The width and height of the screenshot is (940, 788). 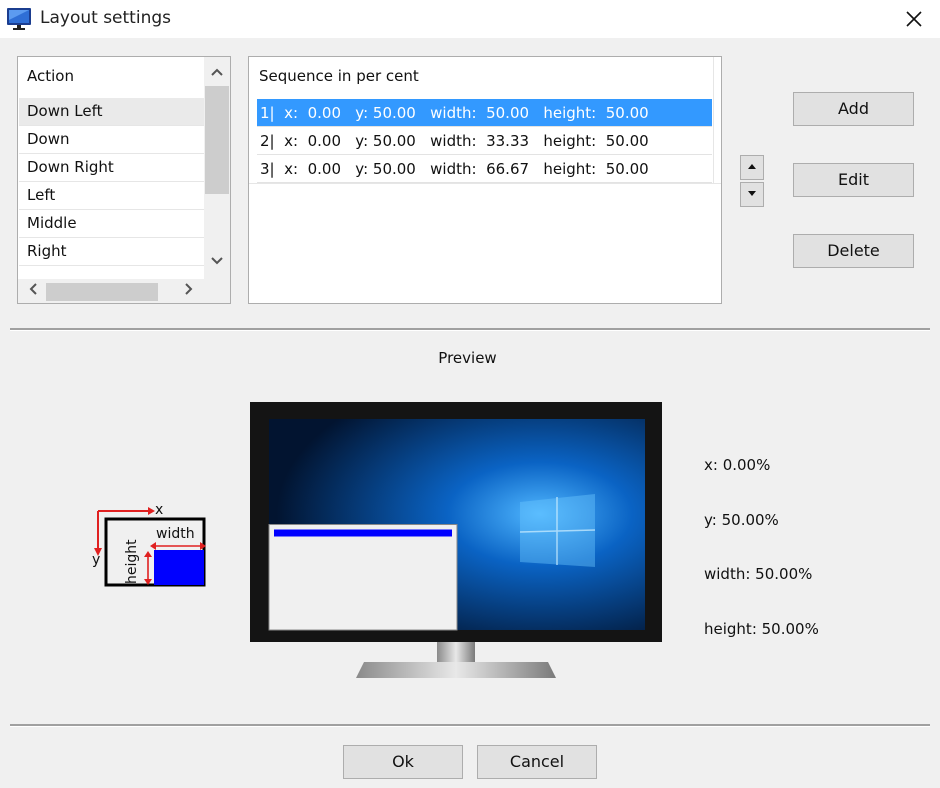 I want to click on action-list-item: Right, so click(x=111, y=252).